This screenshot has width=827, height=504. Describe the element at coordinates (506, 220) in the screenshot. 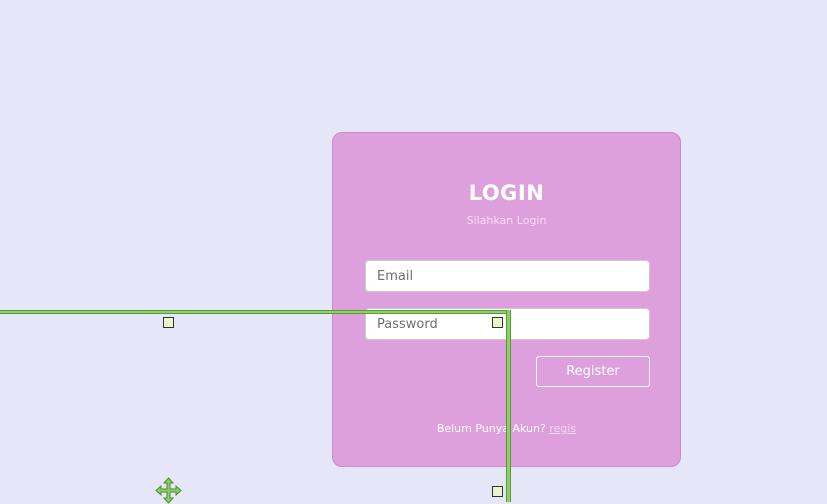

I see `login-subtitle: Silahkan Login` at that location.